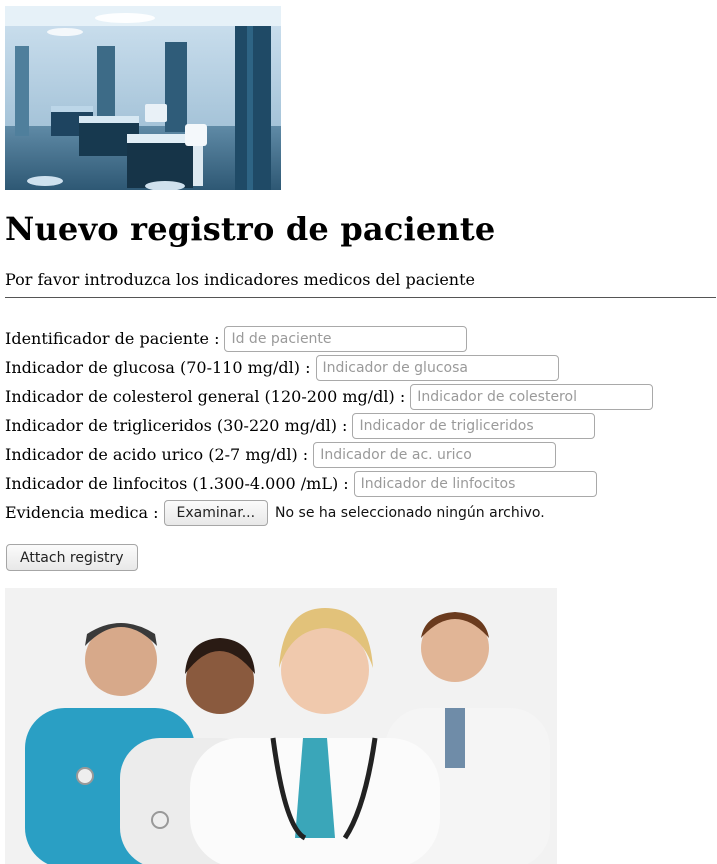 The height and width of the screenshot is (864, 717). I want to click on uric-acid-row: Indicador de acido urico (2-7 mg/dl) :, so click(361, 454).